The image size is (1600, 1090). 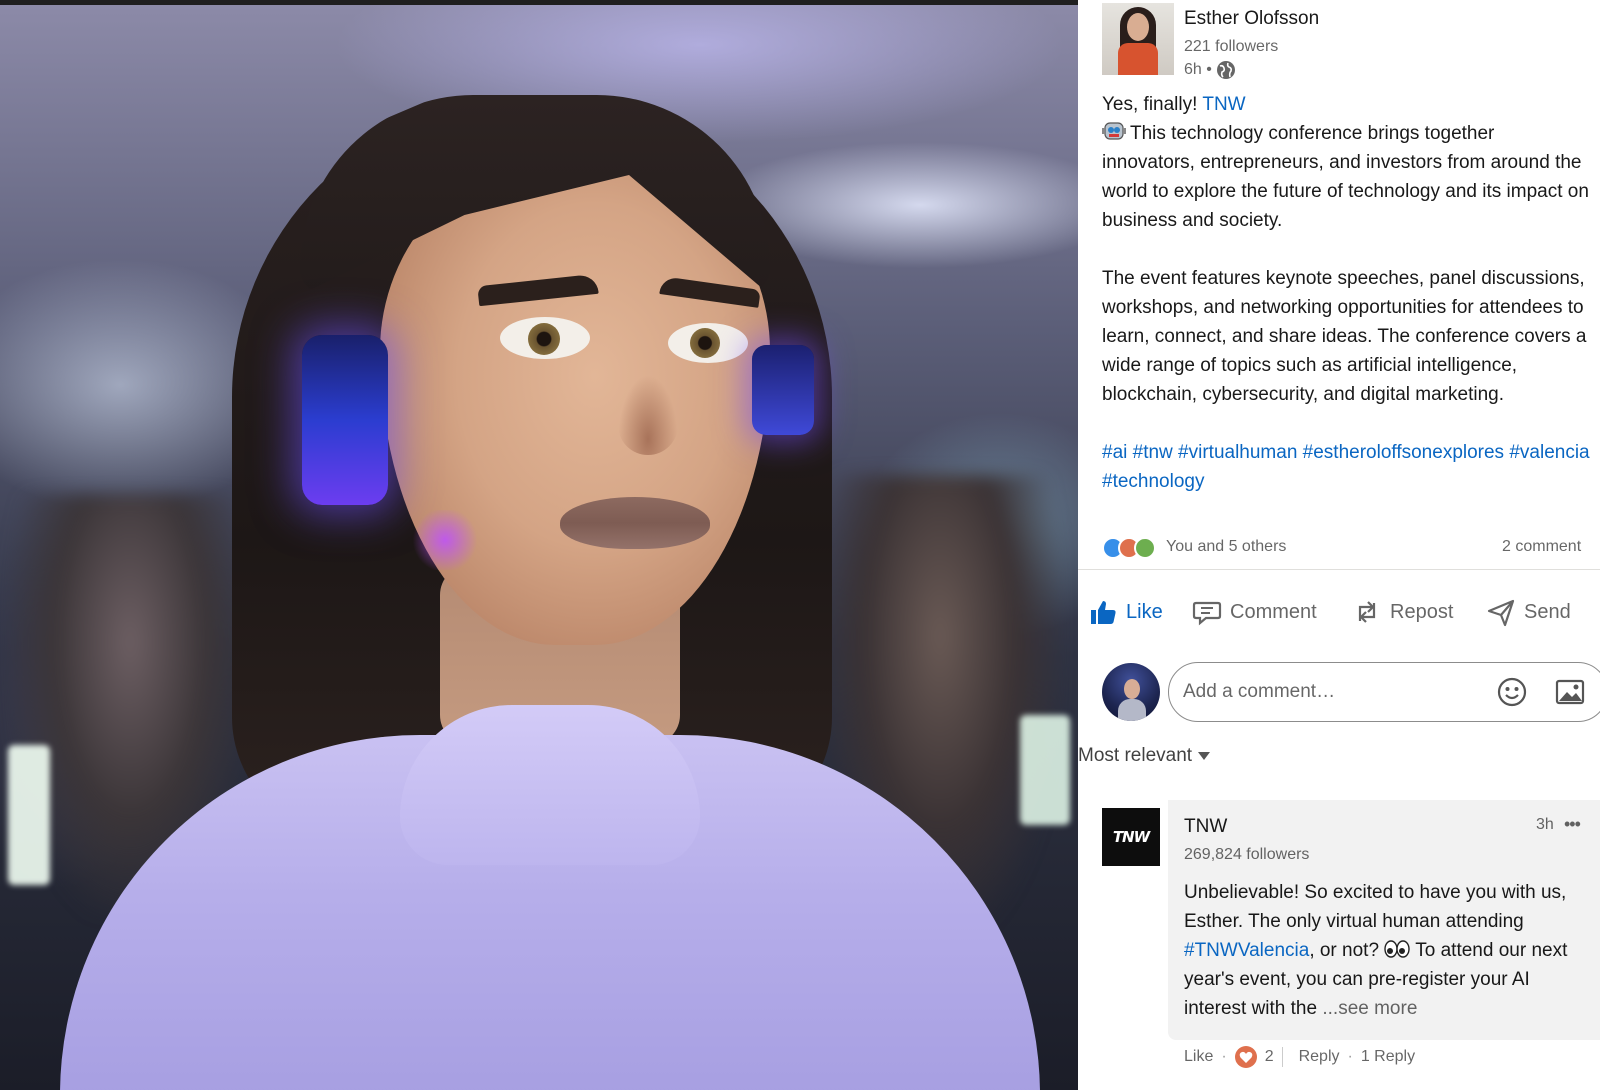 I want to click on vertical-divider, so click(x=1282, y=1057).